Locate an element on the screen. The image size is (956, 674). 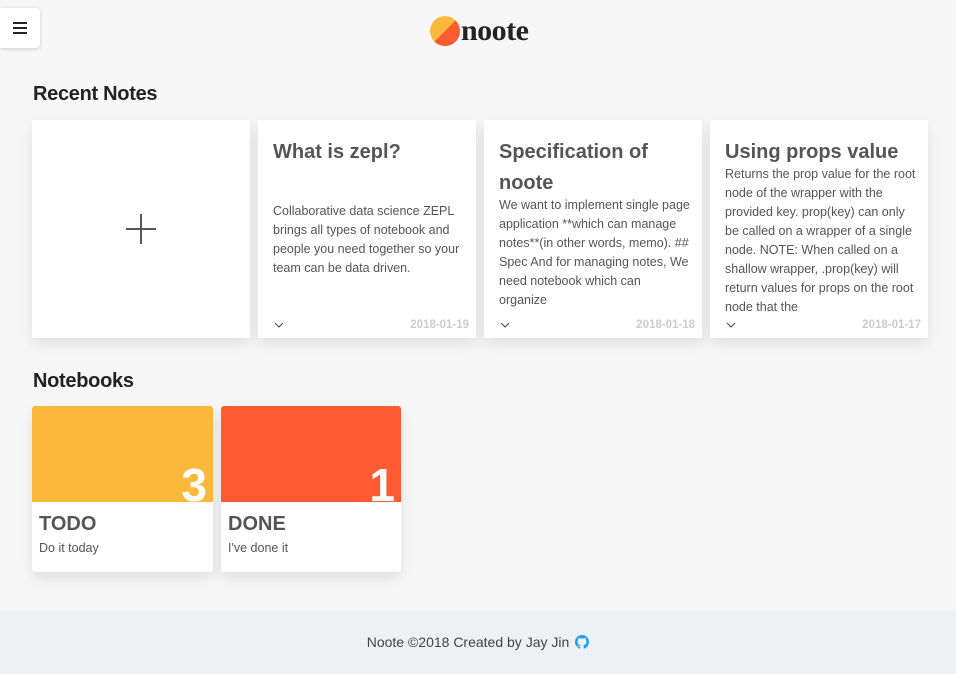
notebook-card-todo: 3 TODO Do it today is located at coordinates (122, 489).